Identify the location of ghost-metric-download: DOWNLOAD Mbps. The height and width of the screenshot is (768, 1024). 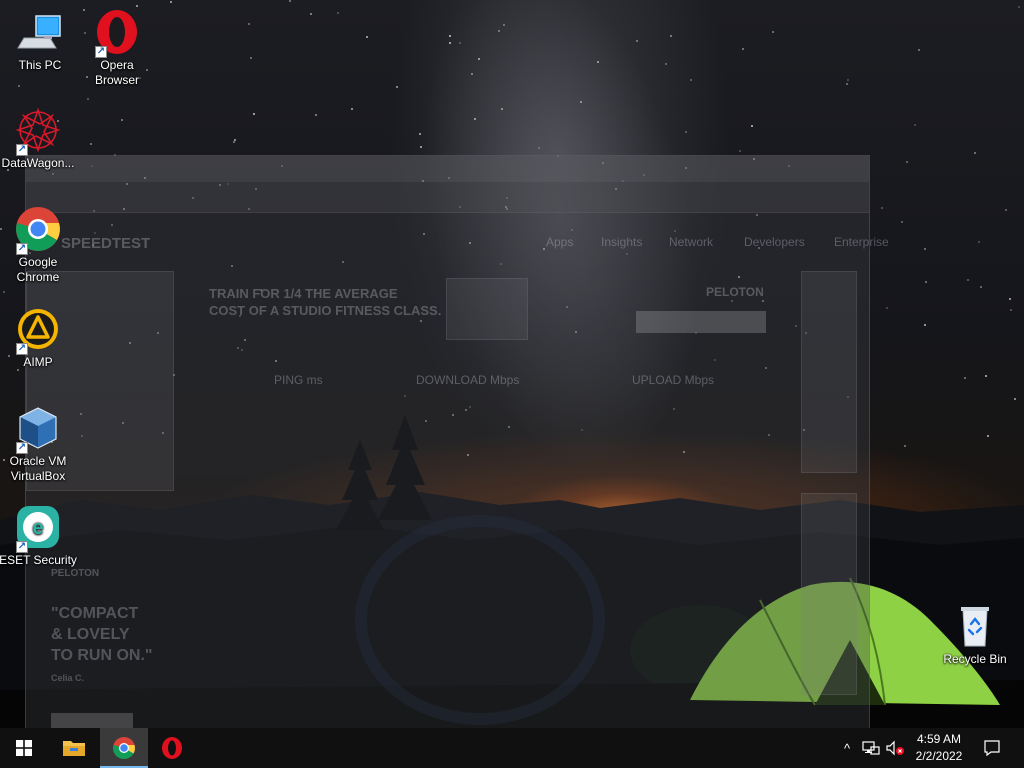
(468, 380).